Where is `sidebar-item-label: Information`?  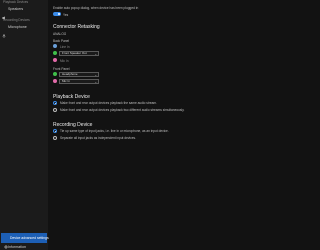
sidebar-item-label: Information is located at coordinates (17, 246).